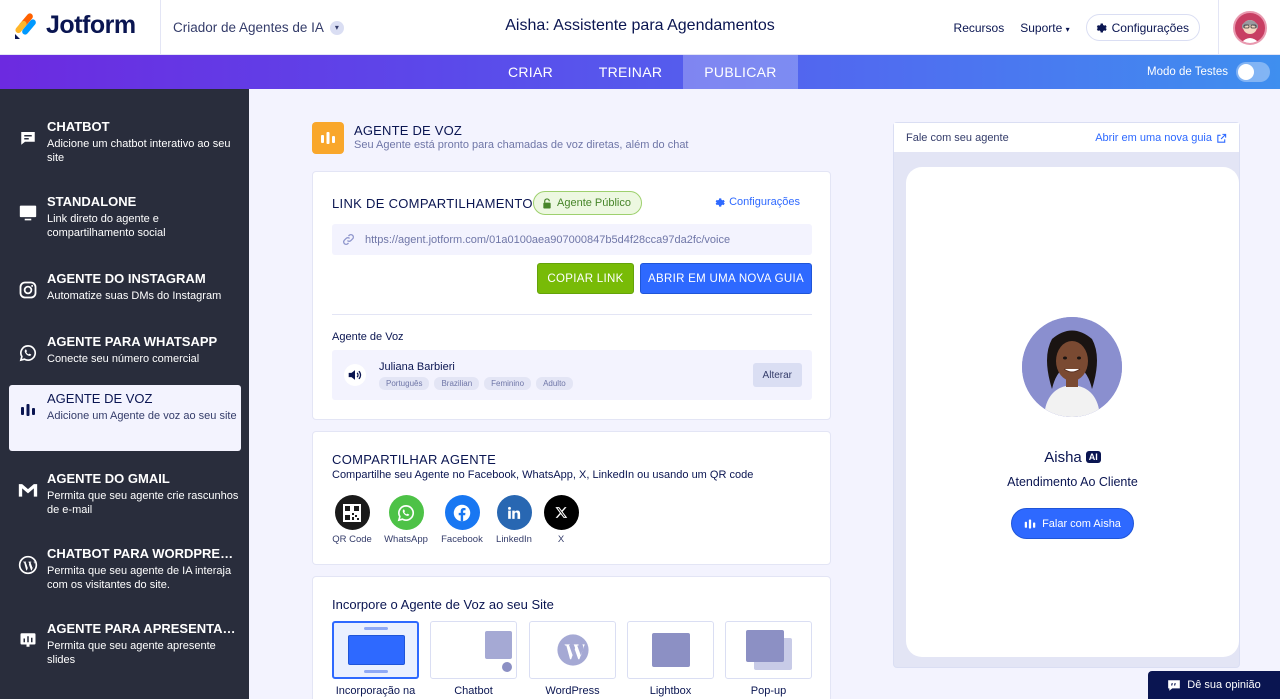 The image size is (1280, 699). What do you see at coordinates (1101, 27) in the screenshot?
I see `gear-icon` at bounding box center [1101, 27].